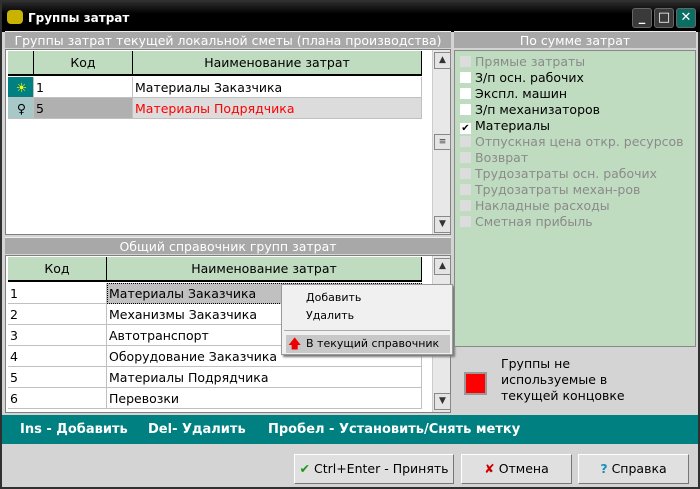 The image size is (700, 489). I want to click on checkbox-item: Отпускная цена откр. ресурсов, so click(572, 142).